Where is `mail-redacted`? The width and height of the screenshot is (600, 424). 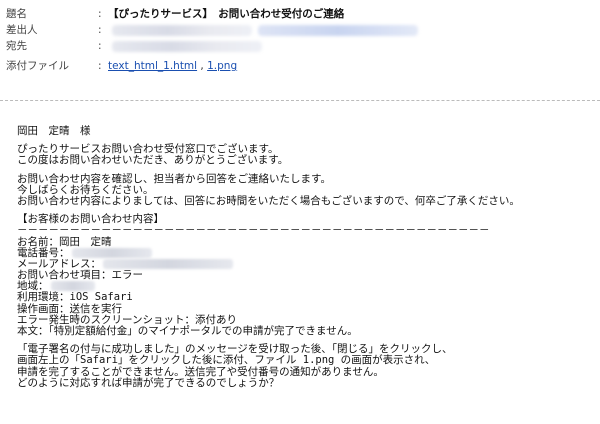 mail-redacted is located at coordinates (168, 263).